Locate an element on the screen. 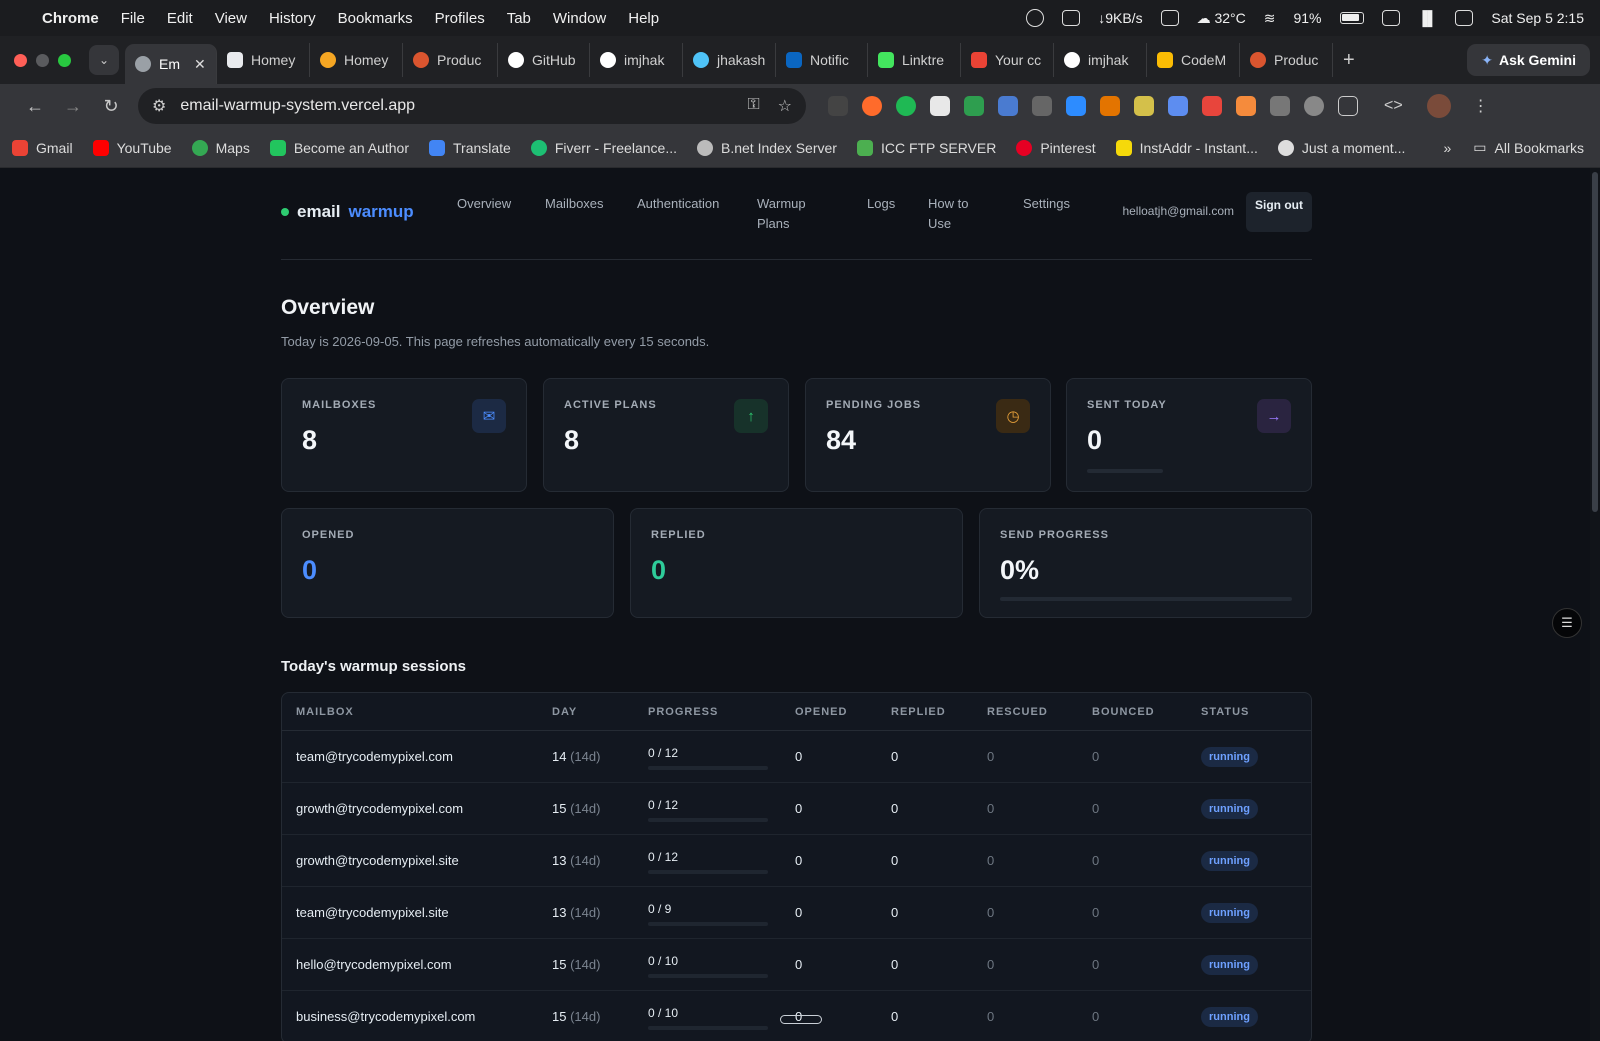 This screenshot has height=1041, width=1600. back-button: ← is located at coordinates (35, 106).